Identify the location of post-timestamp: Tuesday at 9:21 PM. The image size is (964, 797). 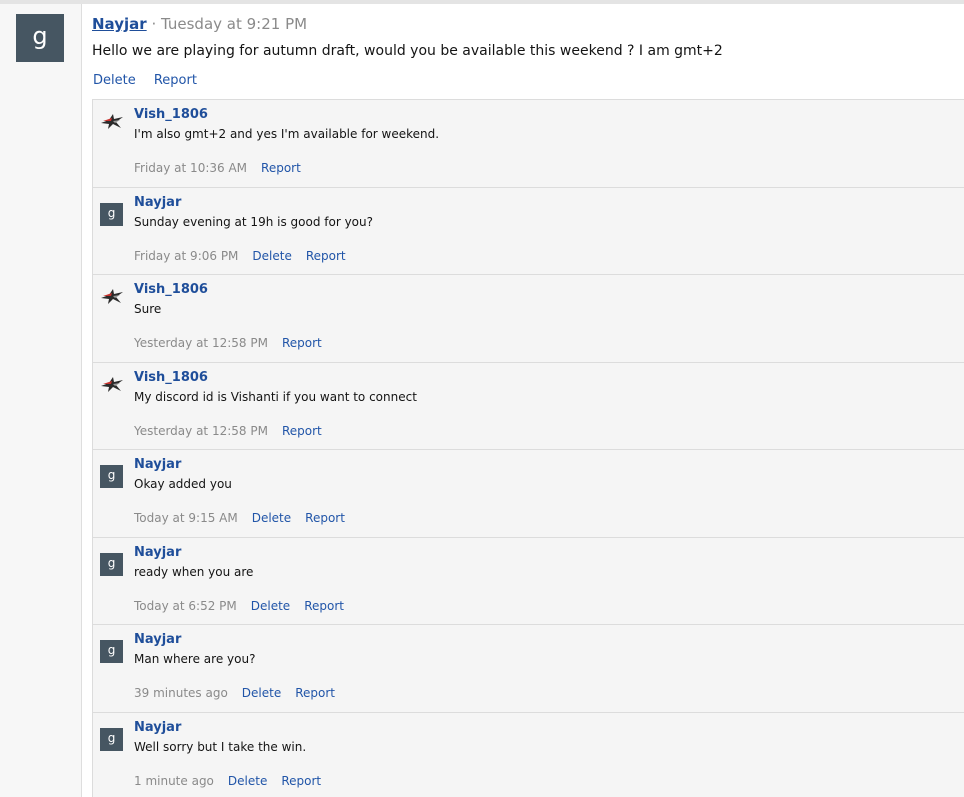
(234, 24).